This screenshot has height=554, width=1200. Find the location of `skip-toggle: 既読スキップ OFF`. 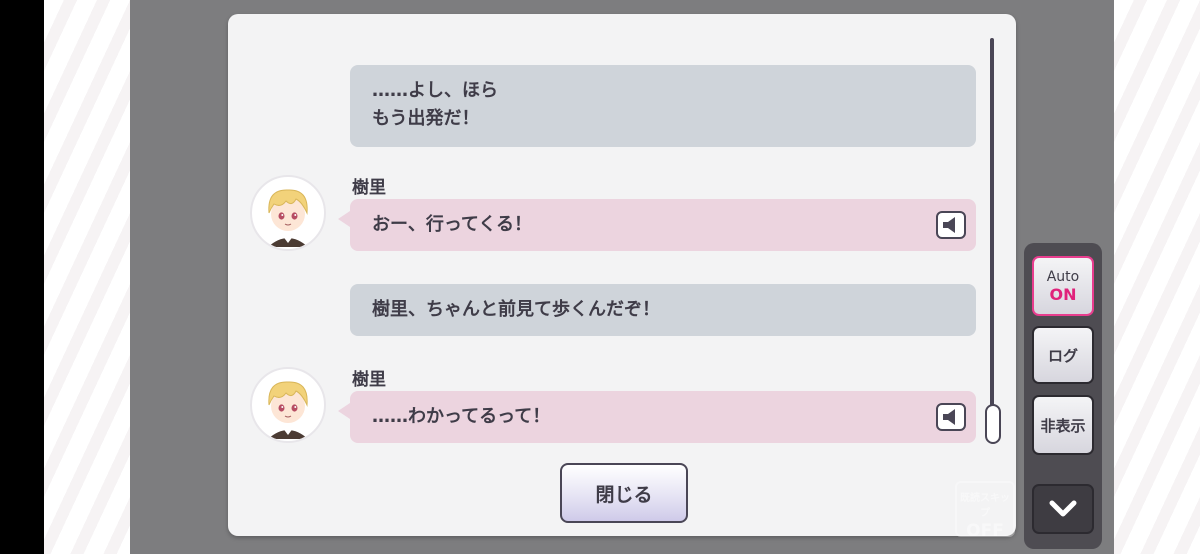

skip-toggle: 既読スキップ OFF is located at coordinates (985, 511).